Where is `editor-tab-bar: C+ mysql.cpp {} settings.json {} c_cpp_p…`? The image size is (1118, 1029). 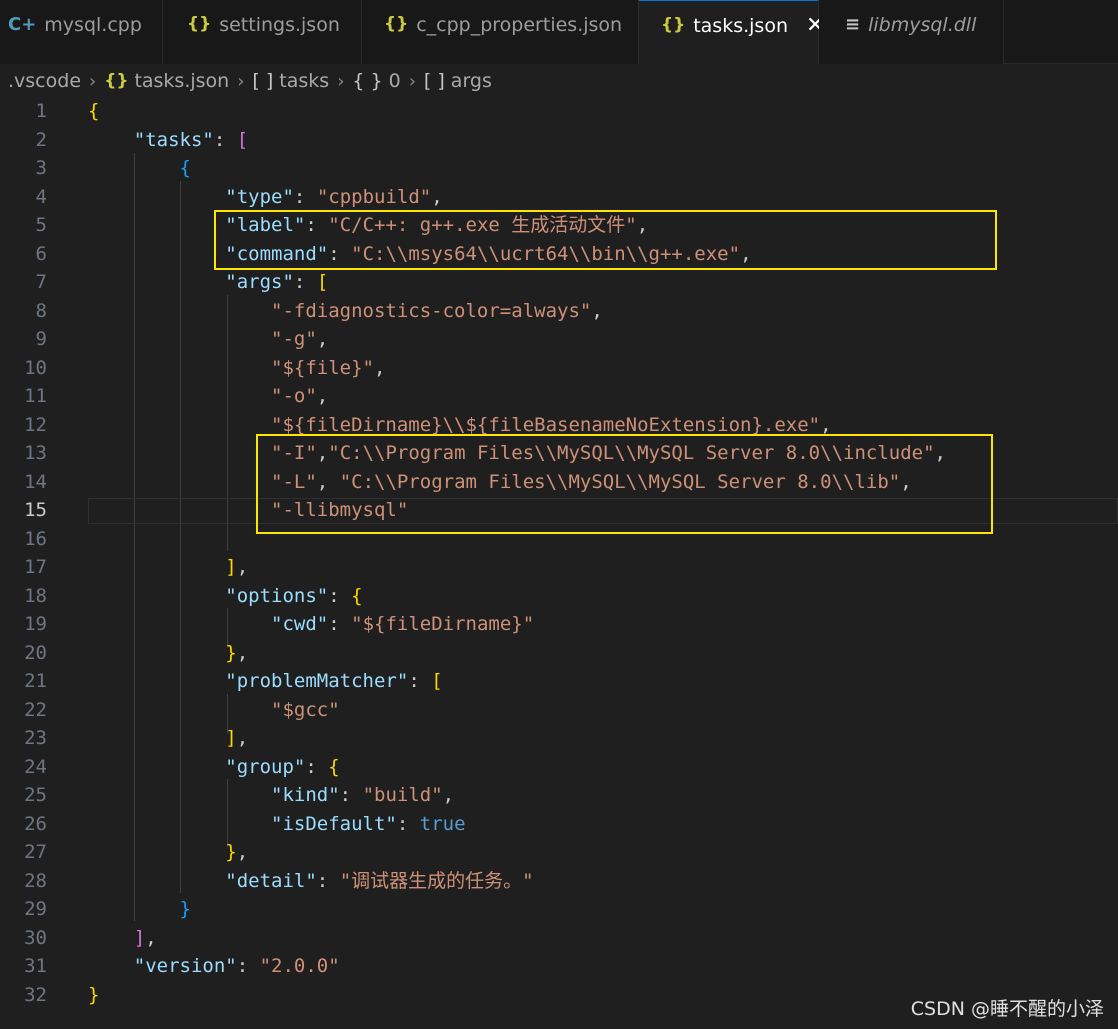
editor-tab-bar: C+ mysql.cpp {} settings.json {} c_cpp_p… is located at coordinates (559, 32).